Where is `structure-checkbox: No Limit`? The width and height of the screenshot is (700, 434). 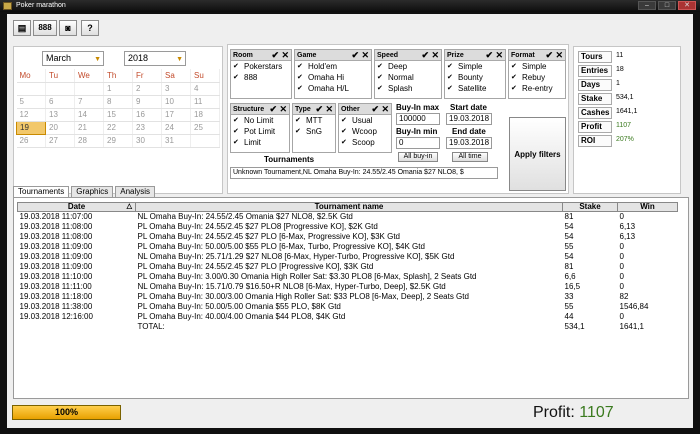 structure-checkbox: No Limit is located at coordinates (260, 120).